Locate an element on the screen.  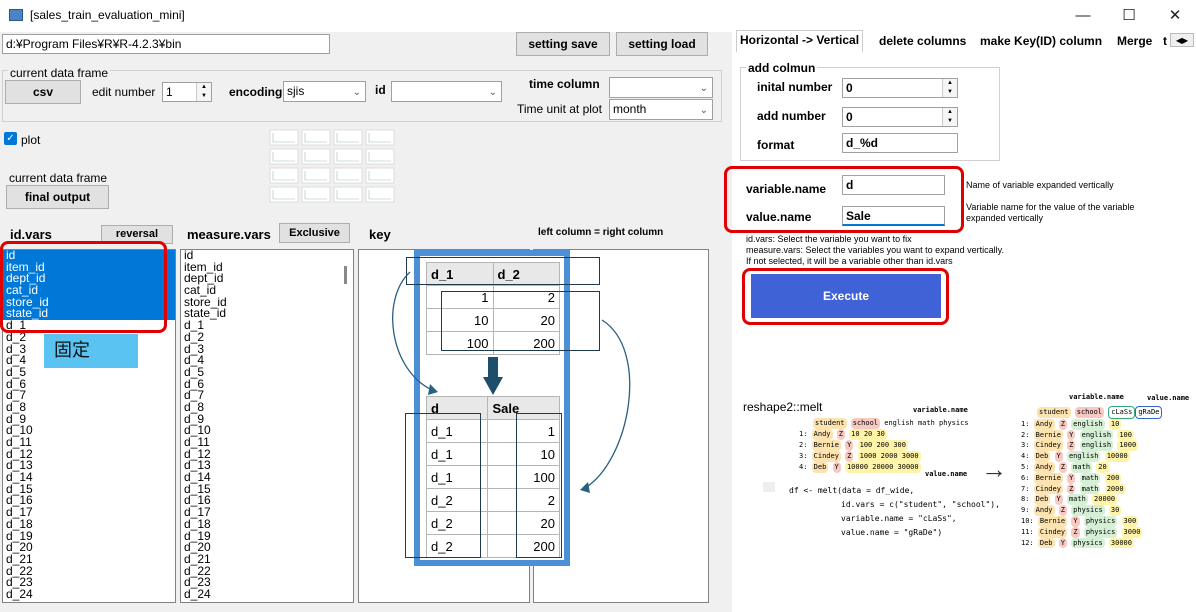
value-name-input: Sale is located at coordinates (893, 216).